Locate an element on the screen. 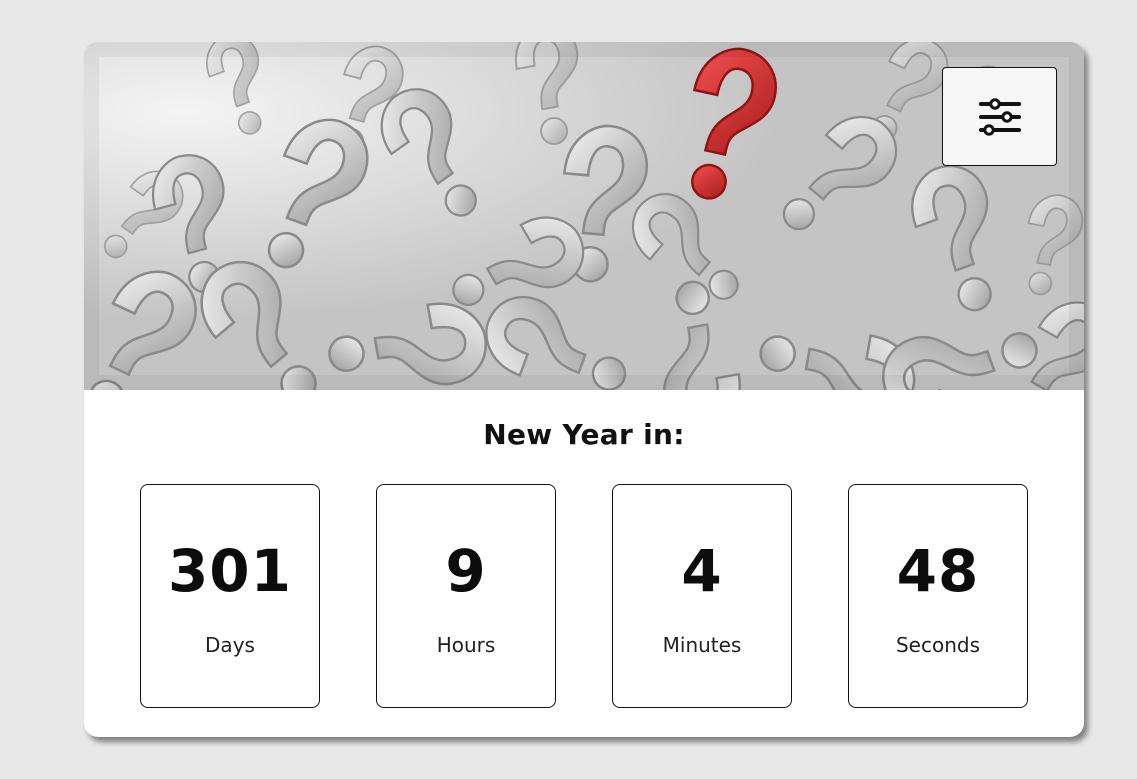 The width and height of the screenshot is (1137, 779). hours-box: 9 Hours is located at coordinates (466, 596).